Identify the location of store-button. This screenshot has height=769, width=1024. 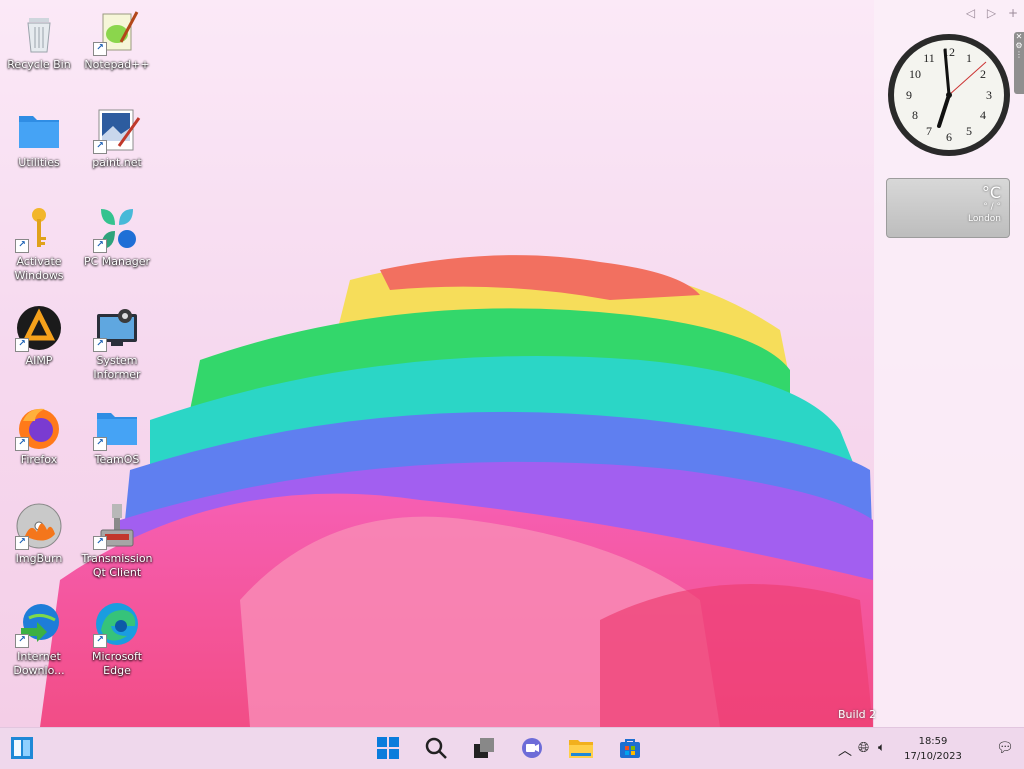
(630, 748).